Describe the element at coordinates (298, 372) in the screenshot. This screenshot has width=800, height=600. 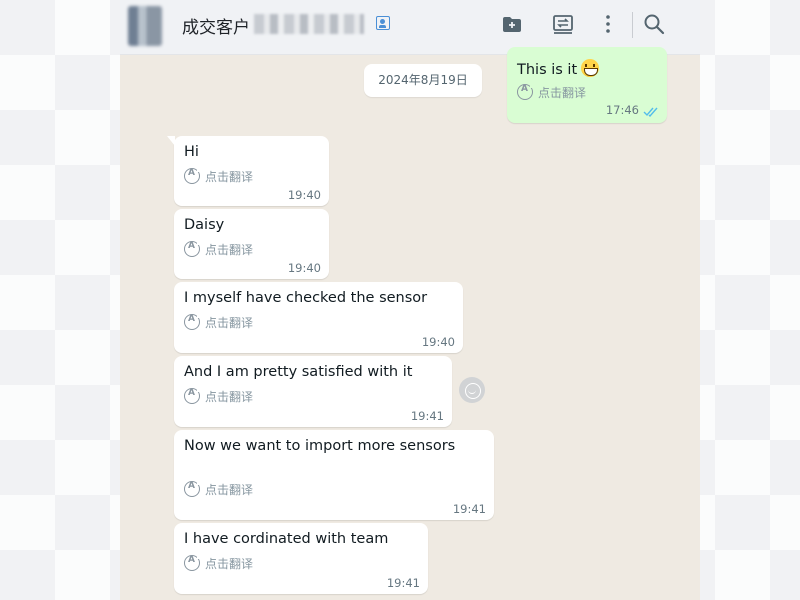
I see `message-text: And I am pretty satisfied with it` at that location.